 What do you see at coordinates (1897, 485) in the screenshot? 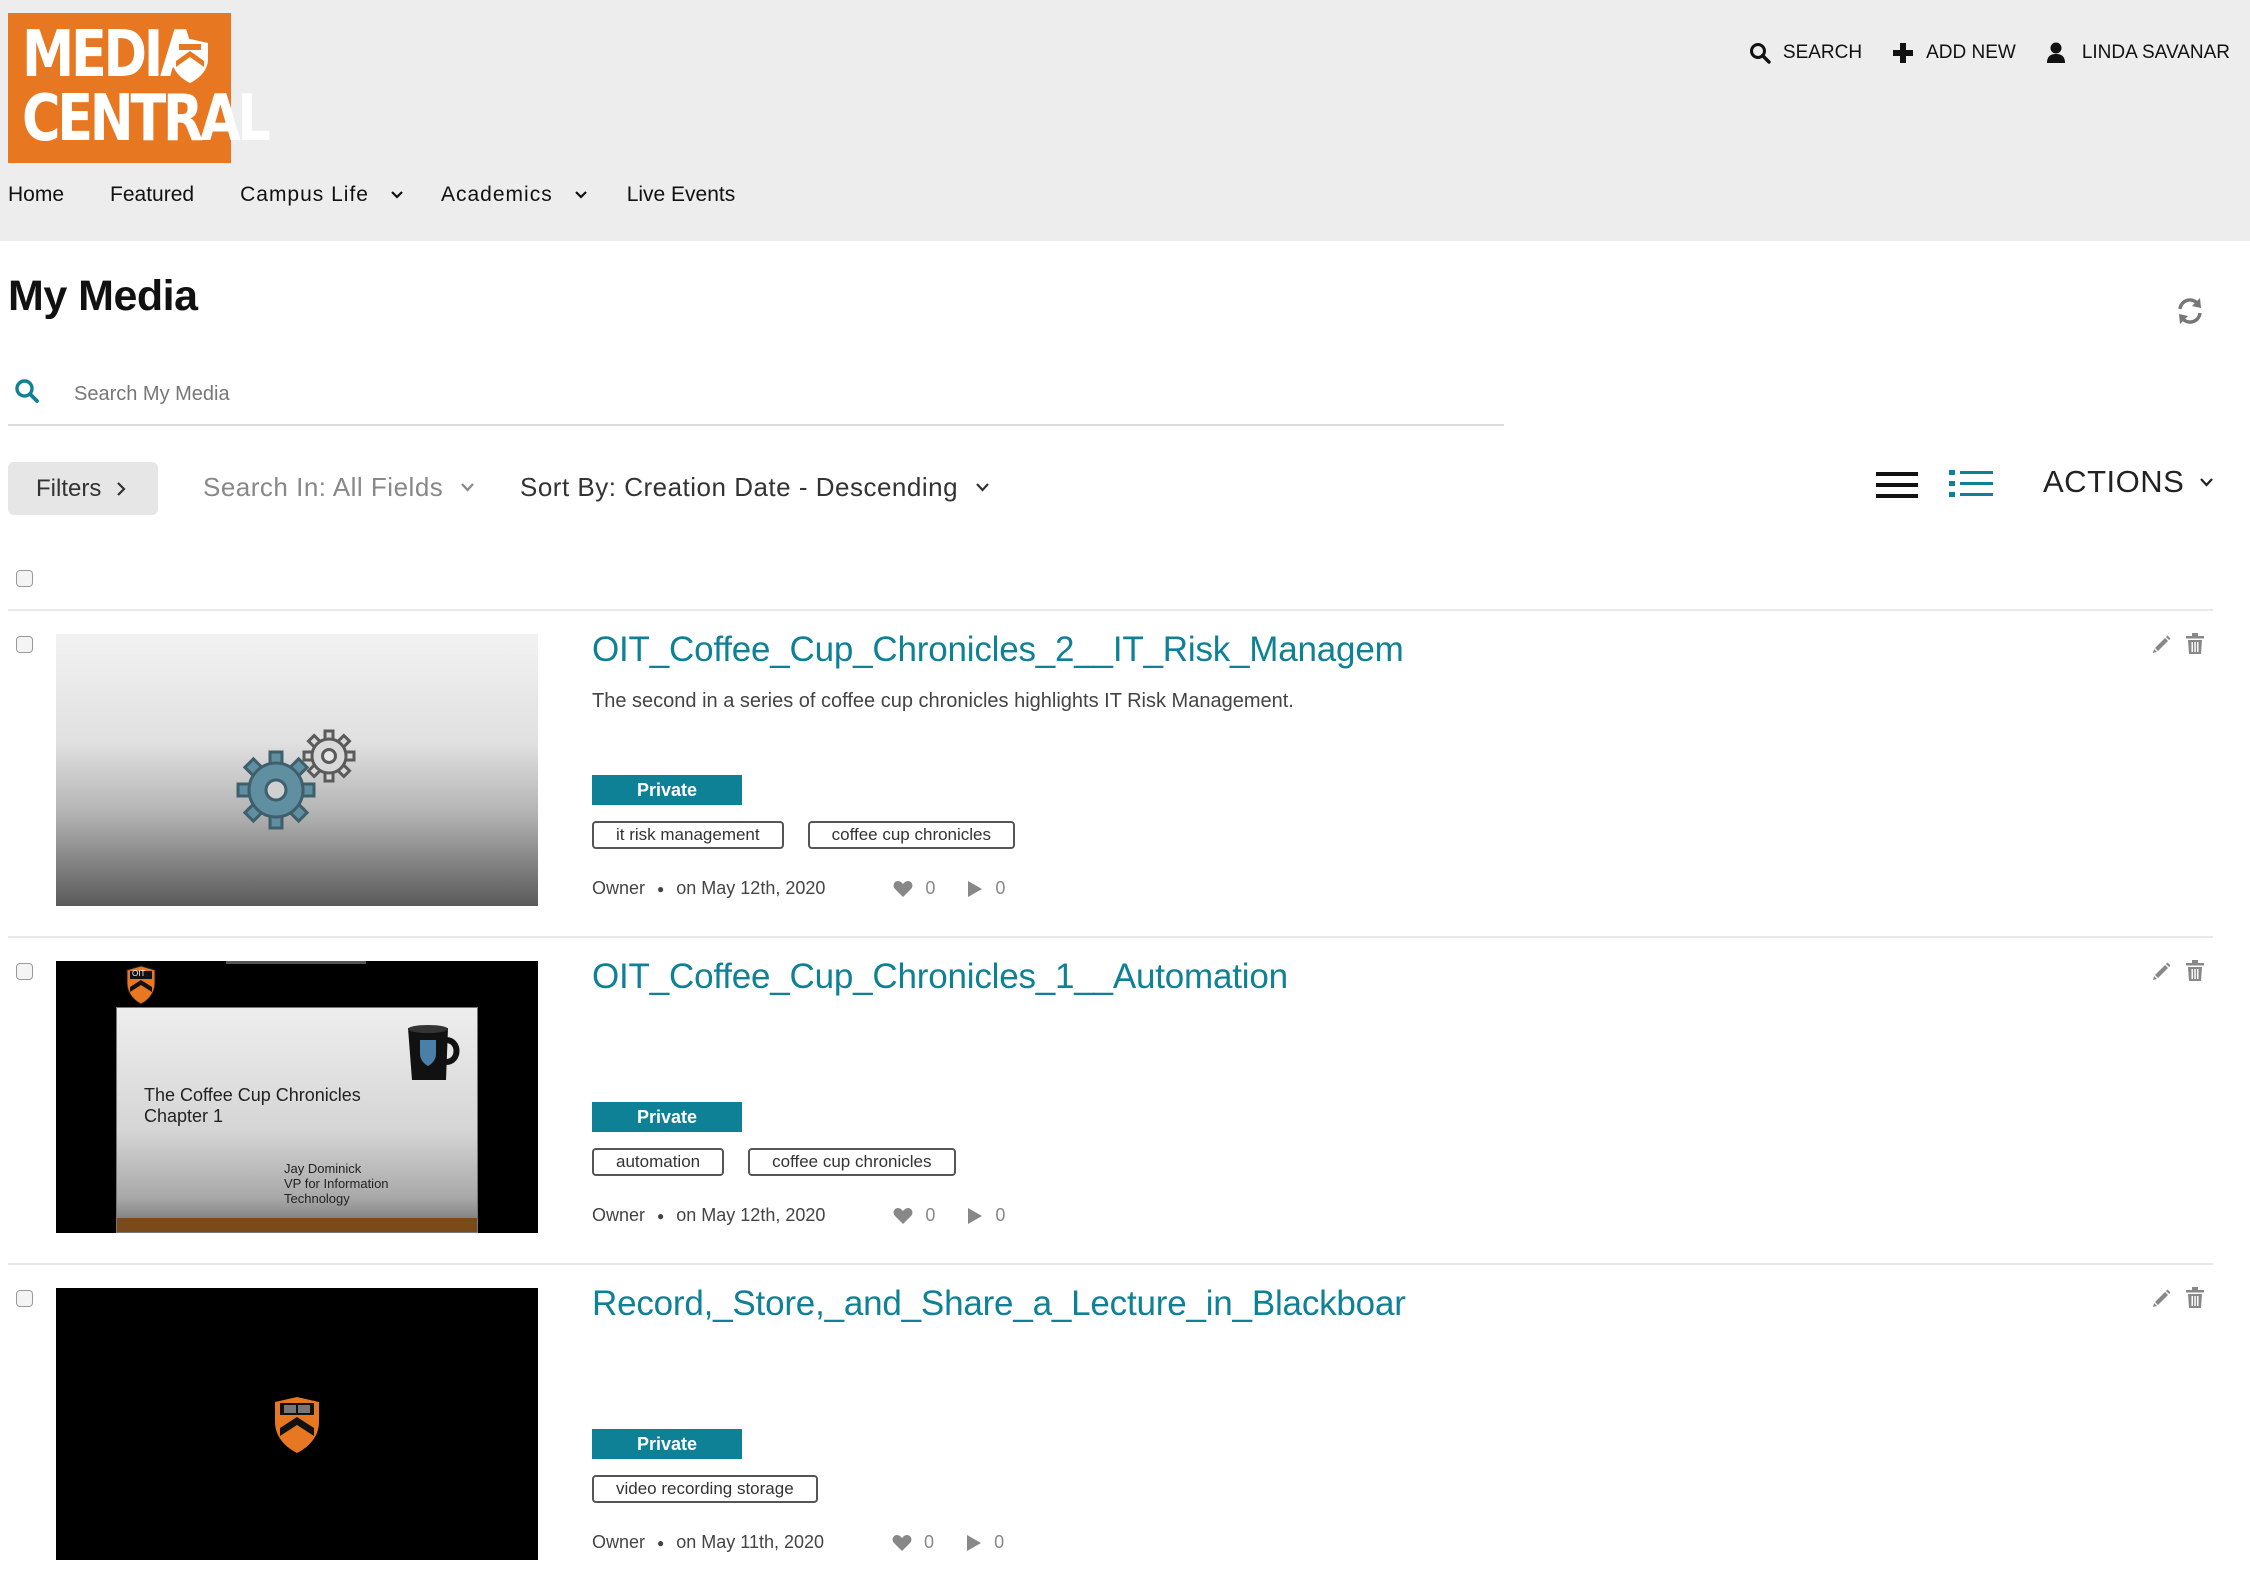
I see `compact-list-view-icon` at bounding box center [1897, 485].